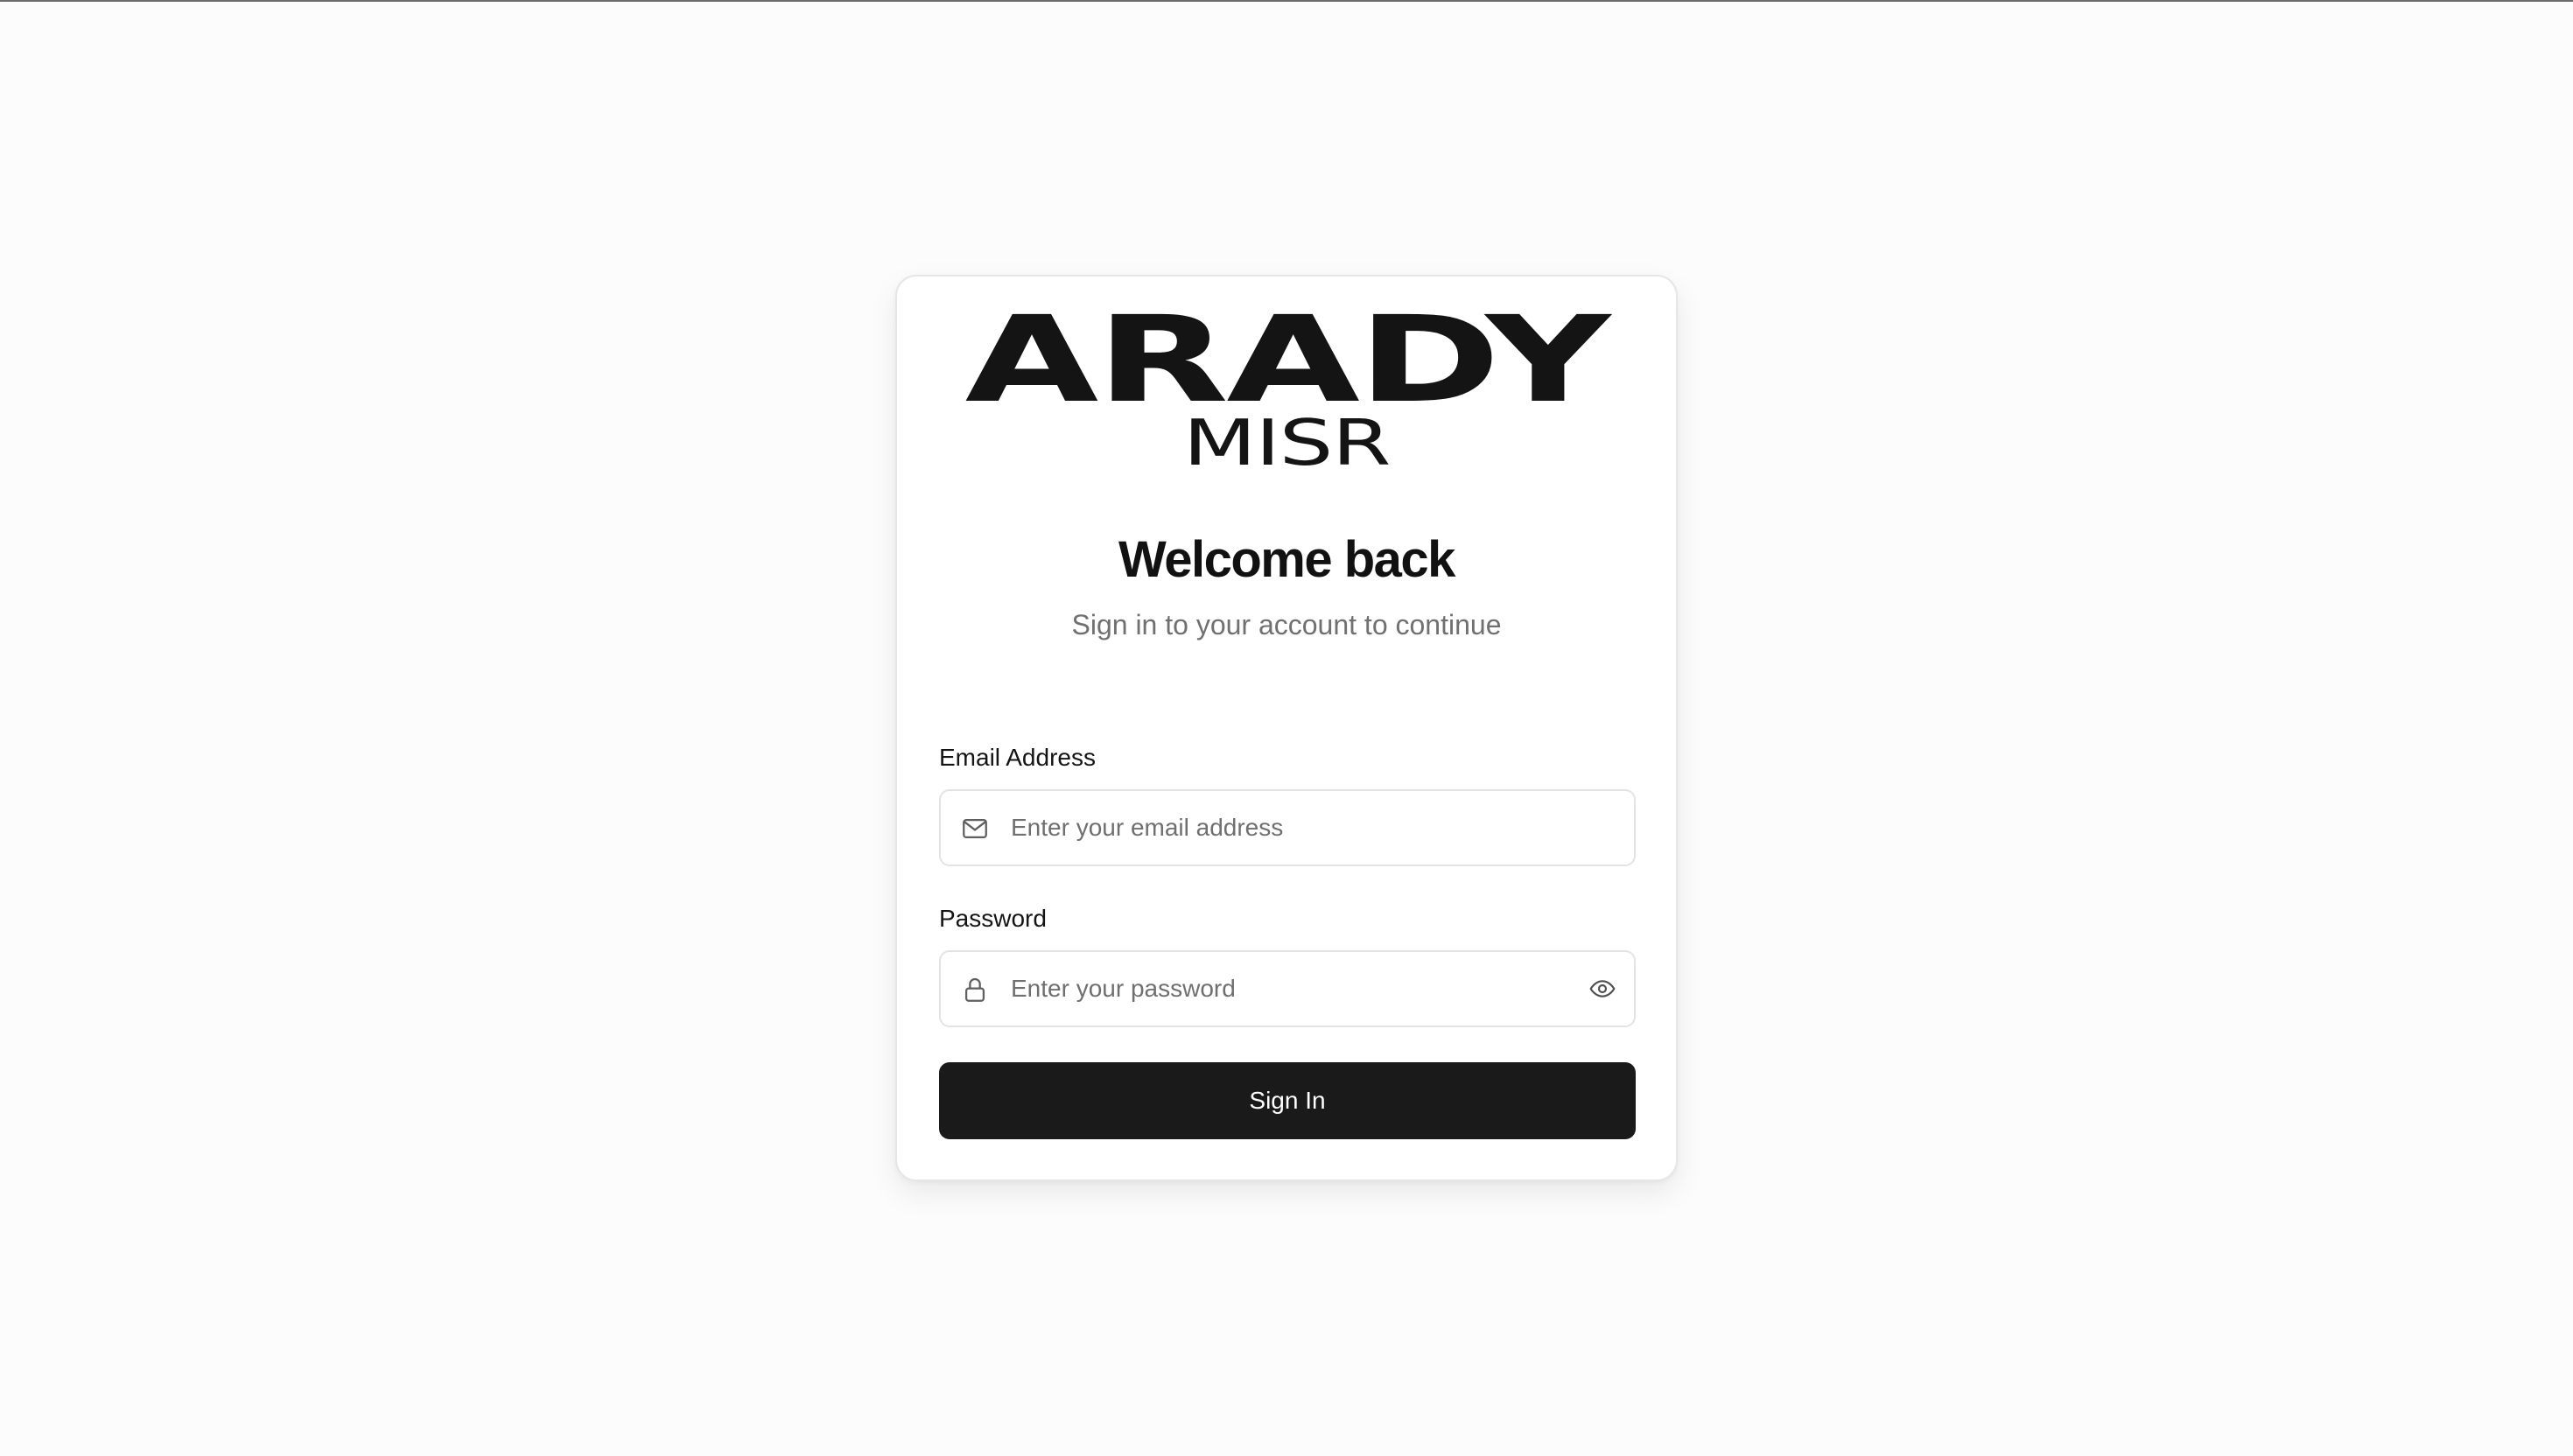 This screenshot has height=1456, width=2573. I want to click on email-input, so click(1291, 827).